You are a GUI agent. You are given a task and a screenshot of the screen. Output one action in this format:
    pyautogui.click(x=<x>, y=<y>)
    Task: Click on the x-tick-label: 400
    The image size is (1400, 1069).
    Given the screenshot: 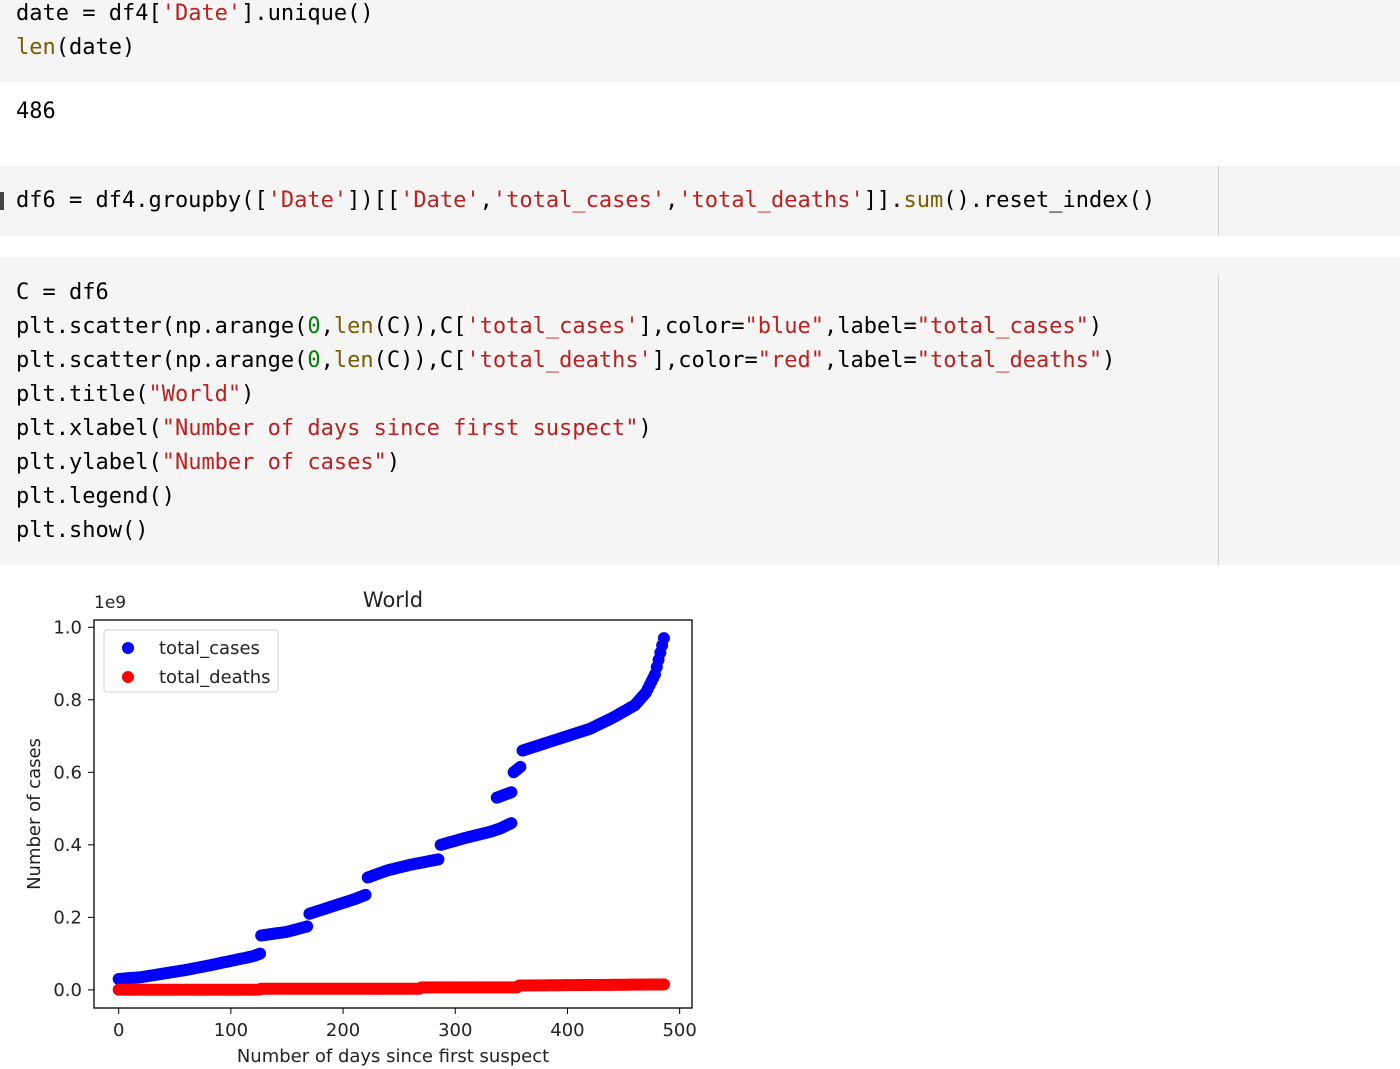 What is the action you would take?
    pyautogui.click(x=567, y=1030)
    